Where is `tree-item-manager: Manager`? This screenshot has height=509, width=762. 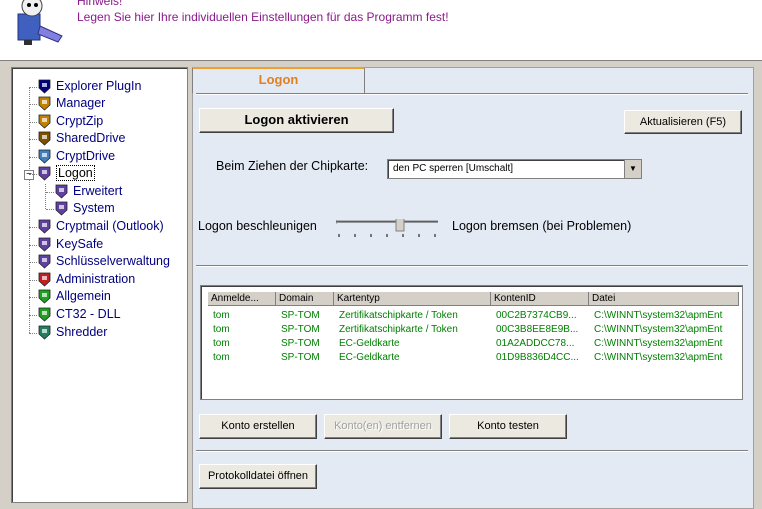 tree-item-manager: Manager is located at coordinates (71, 103).